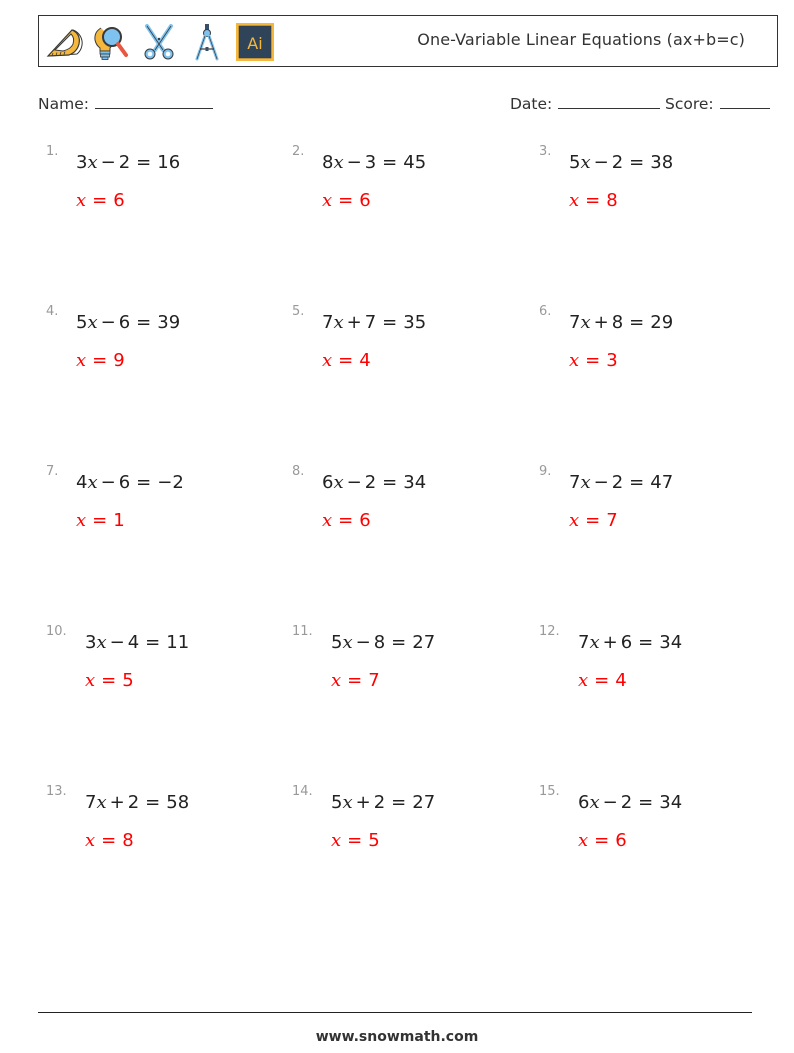 The height and width of the screenshot is (1053, 794). Describe the element at coordinates (654, 834) in the screenshot. I see `problem-item: 15. 6x −2 = 34 x = 6` at that location.